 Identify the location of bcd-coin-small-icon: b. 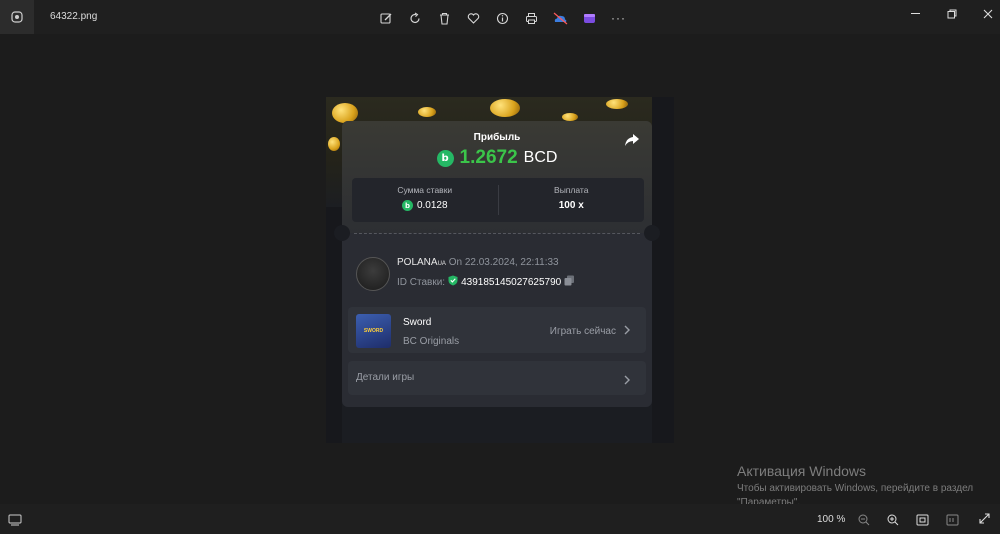
(407, 205).